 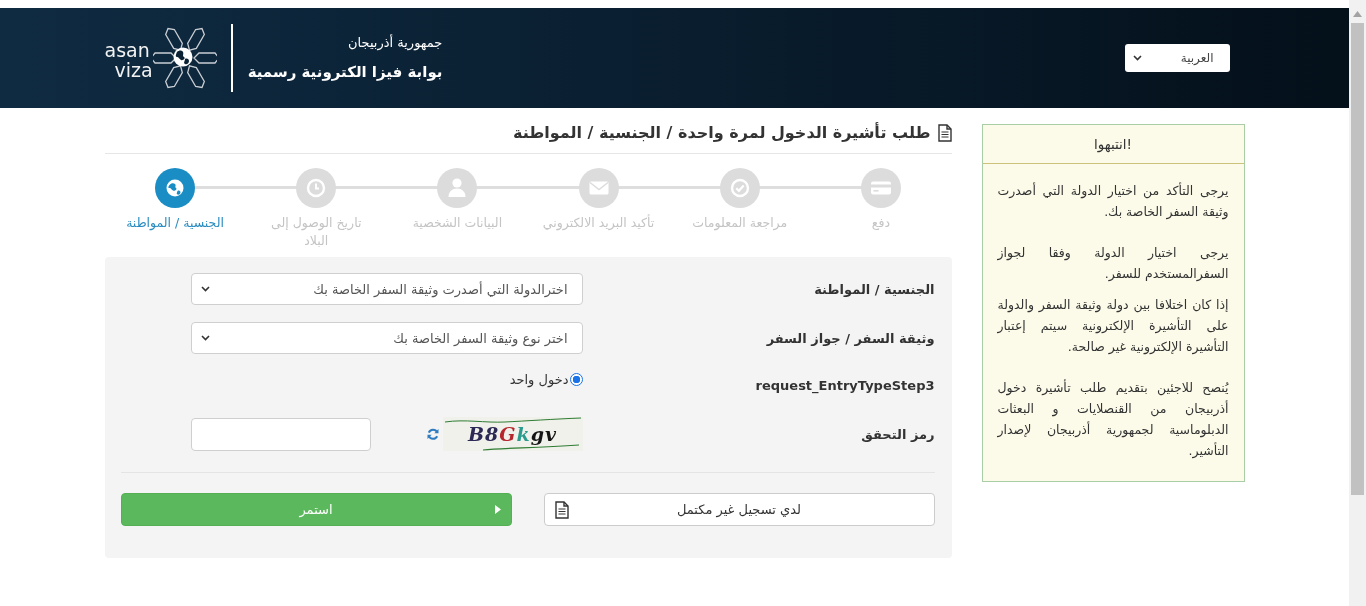 I want to click on notice-paragraph: يرجى التأكد من اختيار الدولة التي أصدرت وثيقة السفر الخاصة بك., so click(x=1113, y=201).